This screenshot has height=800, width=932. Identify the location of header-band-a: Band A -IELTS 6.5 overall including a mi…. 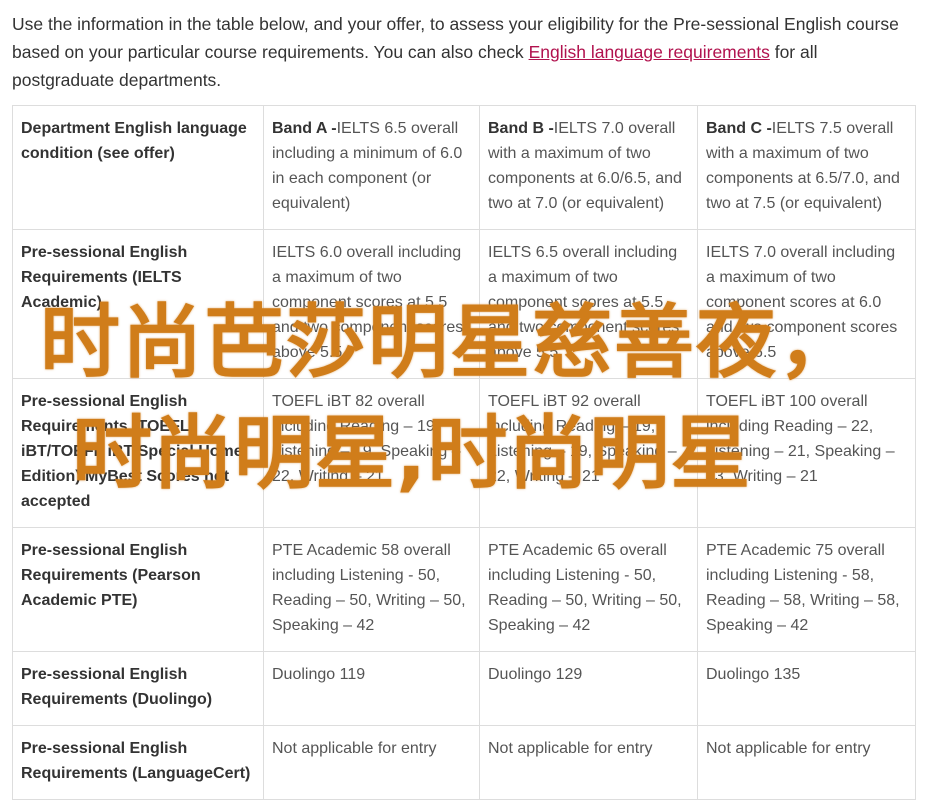
(371, 167).